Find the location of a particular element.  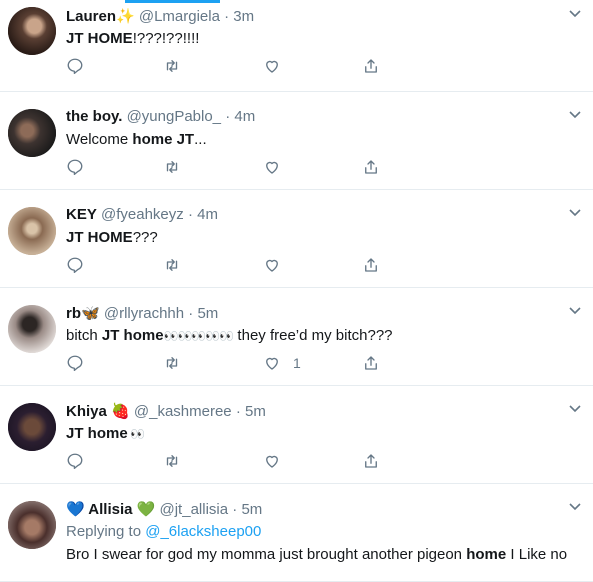

tweet-header: rb🦋 @rllyrachhh · 5m is located at coordinates (309, 314).